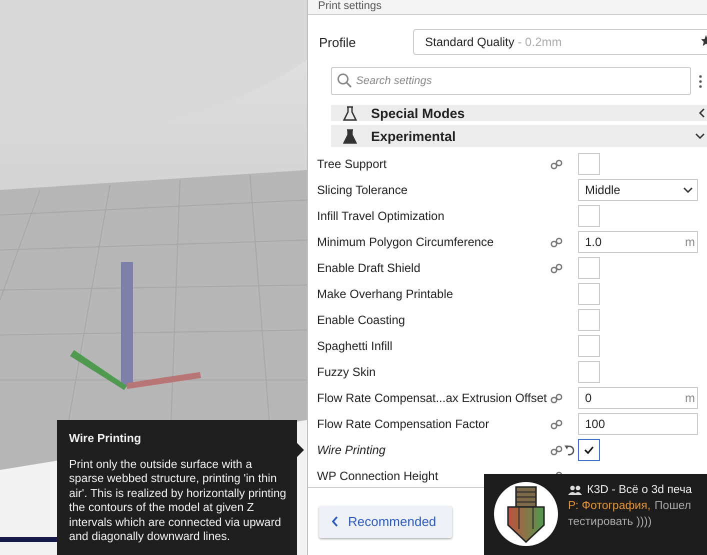 The height and width of the screenshot is (555, 707). I want to click on message-text: тестировать )))), so click(610, 522).